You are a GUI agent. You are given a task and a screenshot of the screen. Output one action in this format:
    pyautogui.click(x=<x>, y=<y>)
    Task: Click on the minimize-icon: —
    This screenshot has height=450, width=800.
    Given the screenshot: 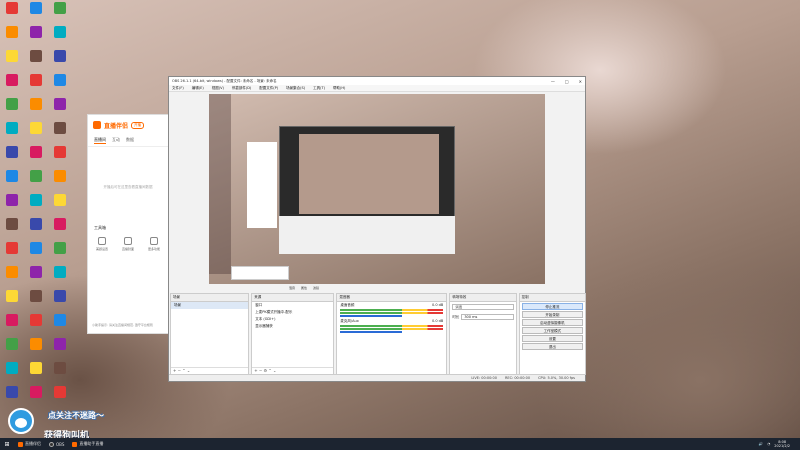 What is the action you would take?
    pyautogui.click(x=553, y=81)
    